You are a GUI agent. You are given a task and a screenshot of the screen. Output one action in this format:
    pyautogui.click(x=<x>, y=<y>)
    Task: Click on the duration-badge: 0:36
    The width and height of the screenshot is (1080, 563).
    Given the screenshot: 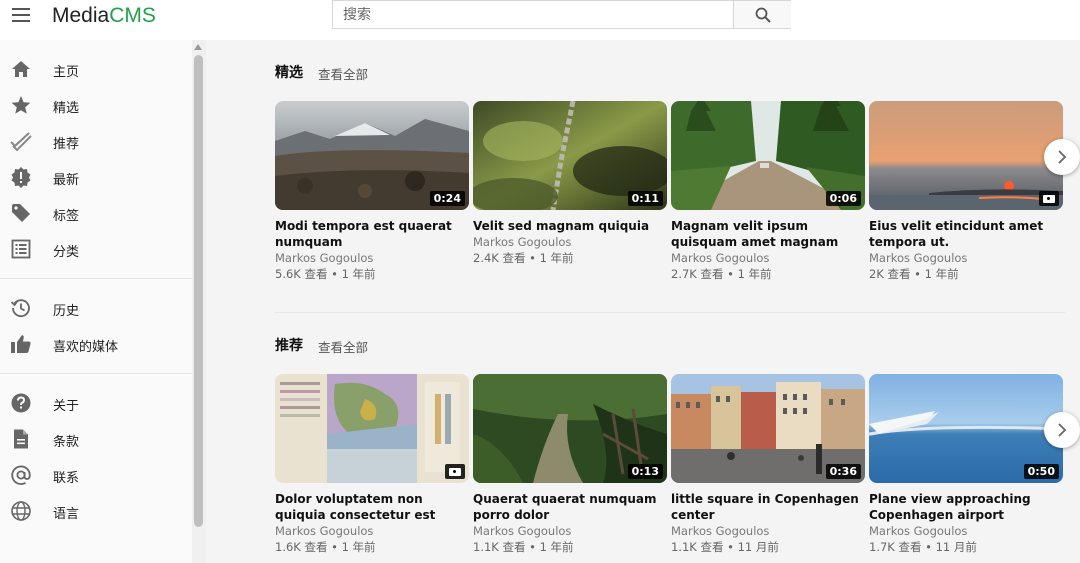 What is the action you would take?
    pyautogui.click(x=843, y=471)
    